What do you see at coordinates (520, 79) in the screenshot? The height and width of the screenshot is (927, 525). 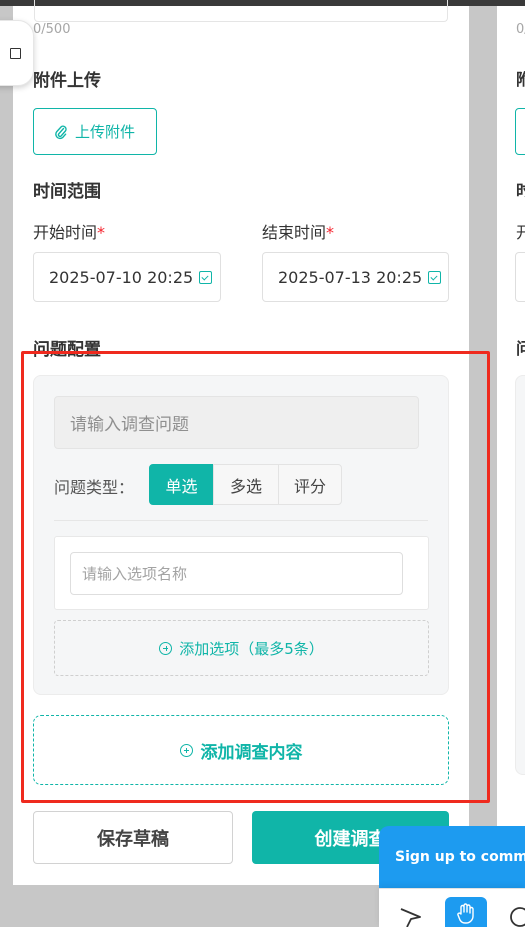 I see `right-attachment-heading: 附` at bounding box center [520, 79].